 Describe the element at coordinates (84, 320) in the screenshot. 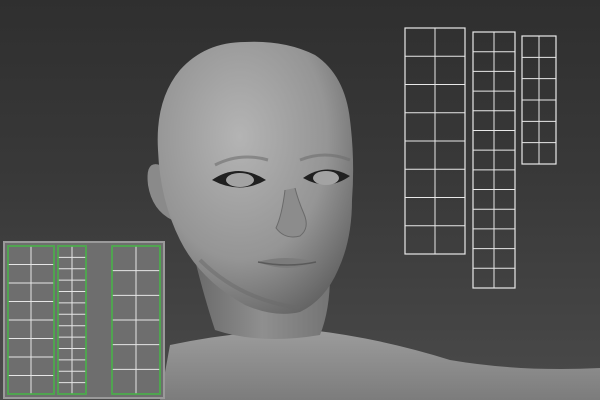

I see `uv-inset-panel` at that location.